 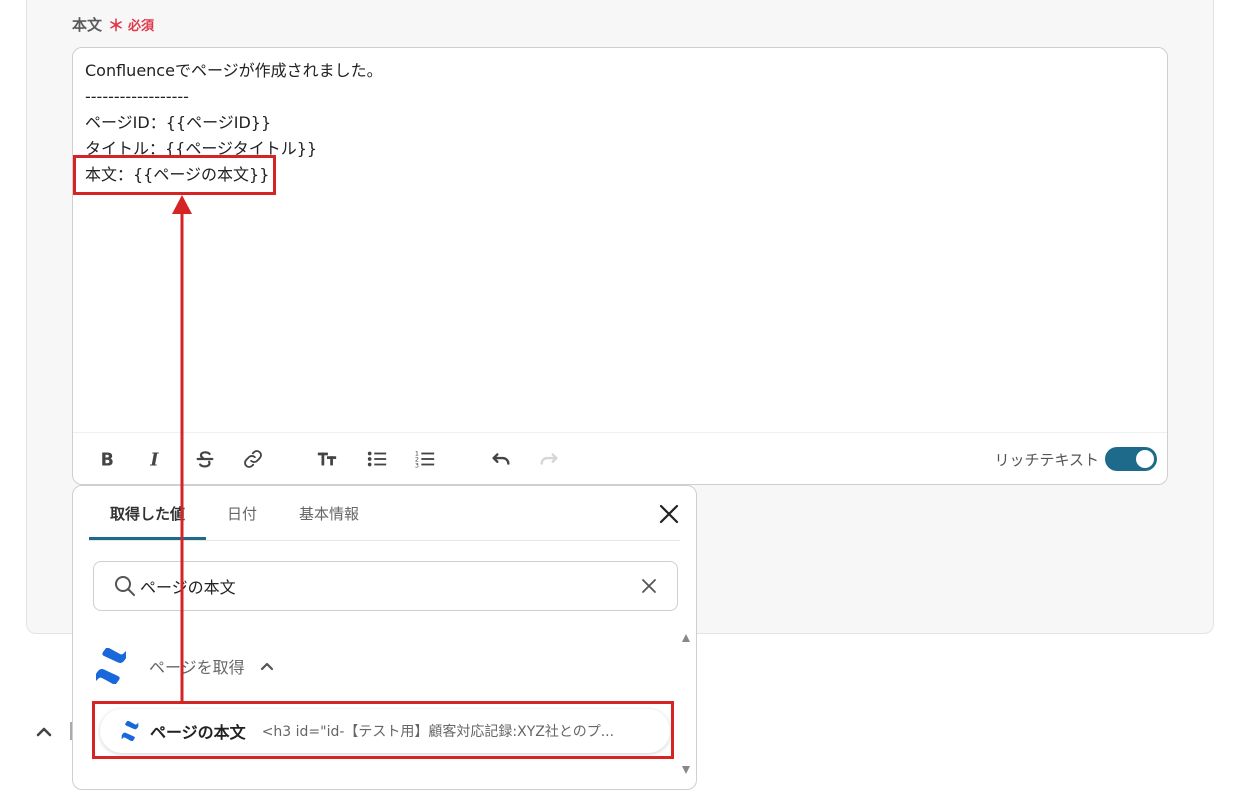 What do you see at coordinates (380, 586) in the screenshot?
I see `search-input` at bounding box center [380, 586].